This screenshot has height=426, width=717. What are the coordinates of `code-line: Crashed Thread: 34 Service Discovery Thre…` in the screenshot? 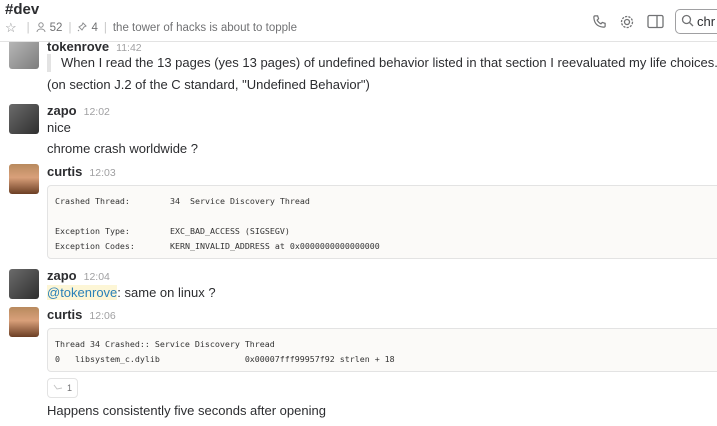 It's located at (182, 201).